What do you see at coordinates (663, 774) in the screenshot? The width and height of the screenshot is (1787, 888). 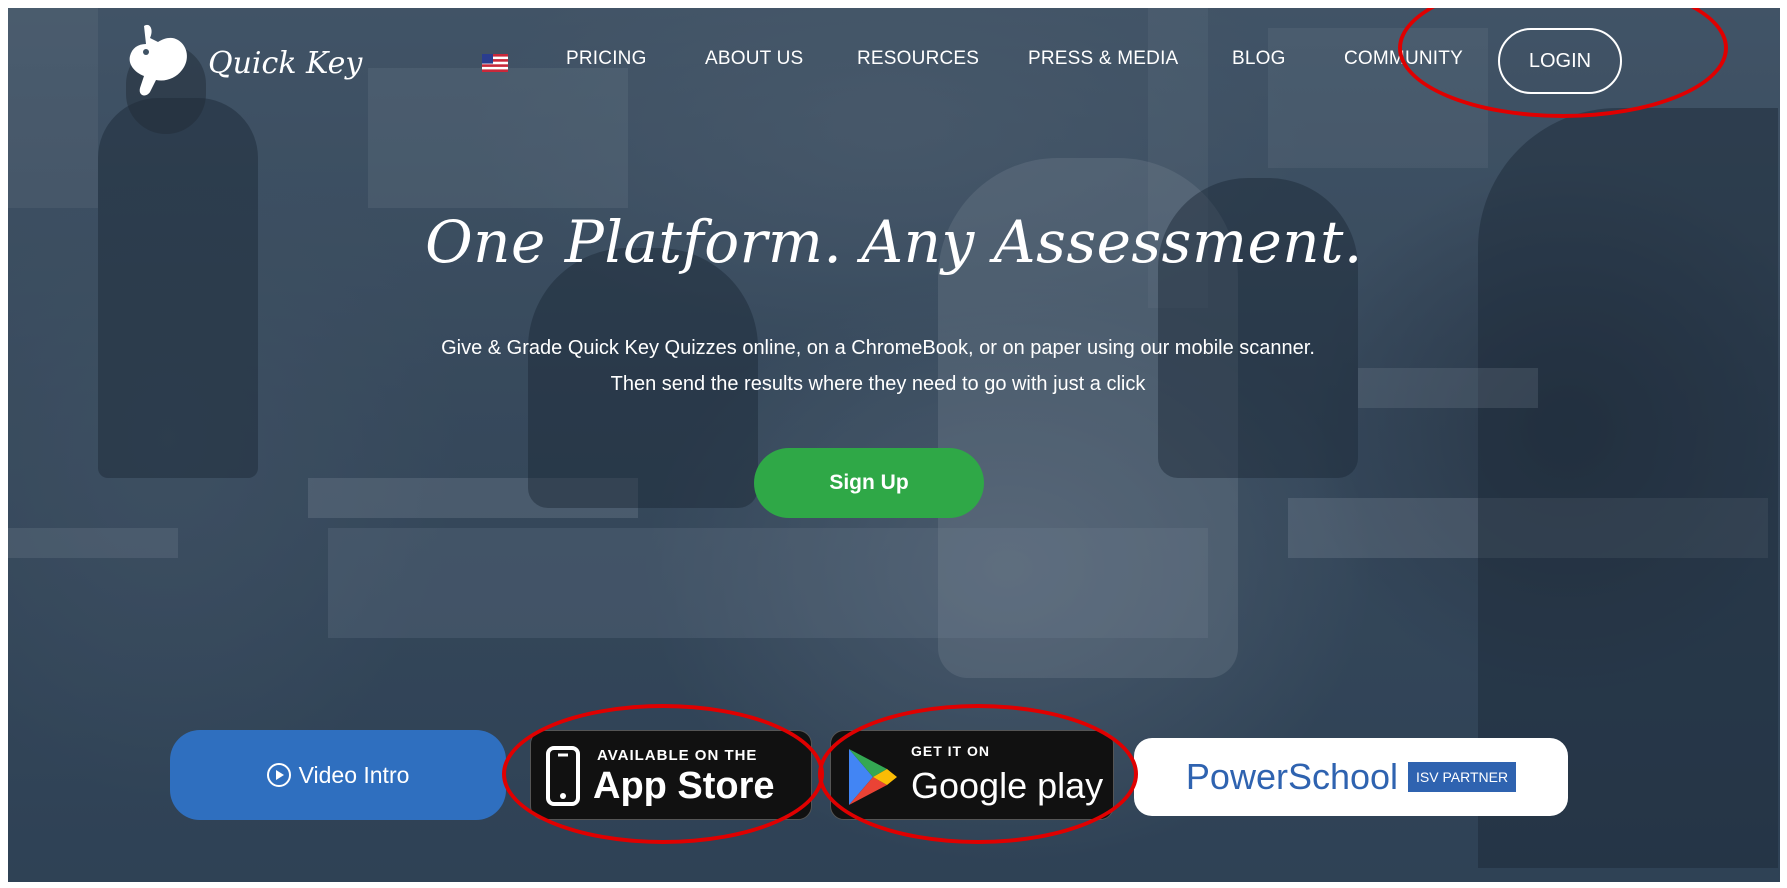 I see `annotation-circle-app-store` at bounding box center [663, 774].